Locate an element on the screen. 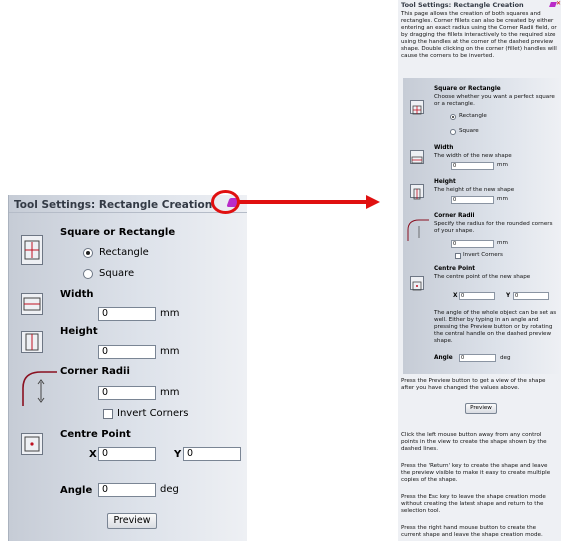 The image size is (561, 541). square-or-rectangle-heading: Square or Rectangle is located at coordinates (118, 232).